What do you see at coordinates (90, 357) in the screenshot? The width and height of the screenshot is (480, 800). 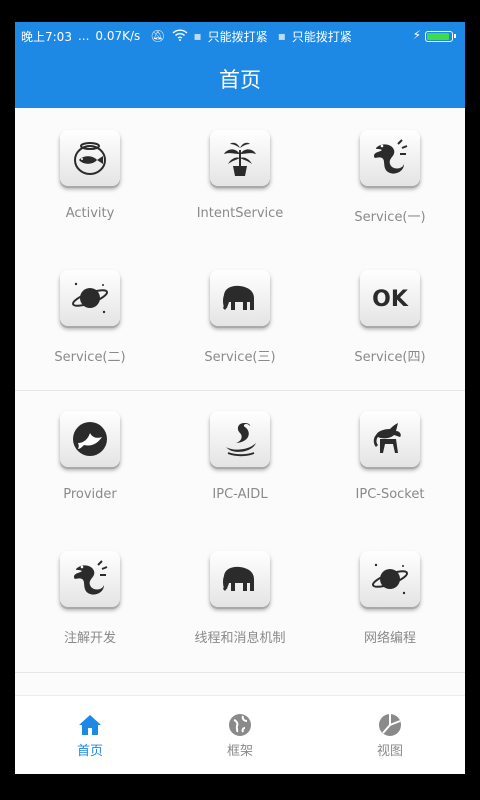 I see `grid-item-label: Service(二)` at bounding box center [90, 357].